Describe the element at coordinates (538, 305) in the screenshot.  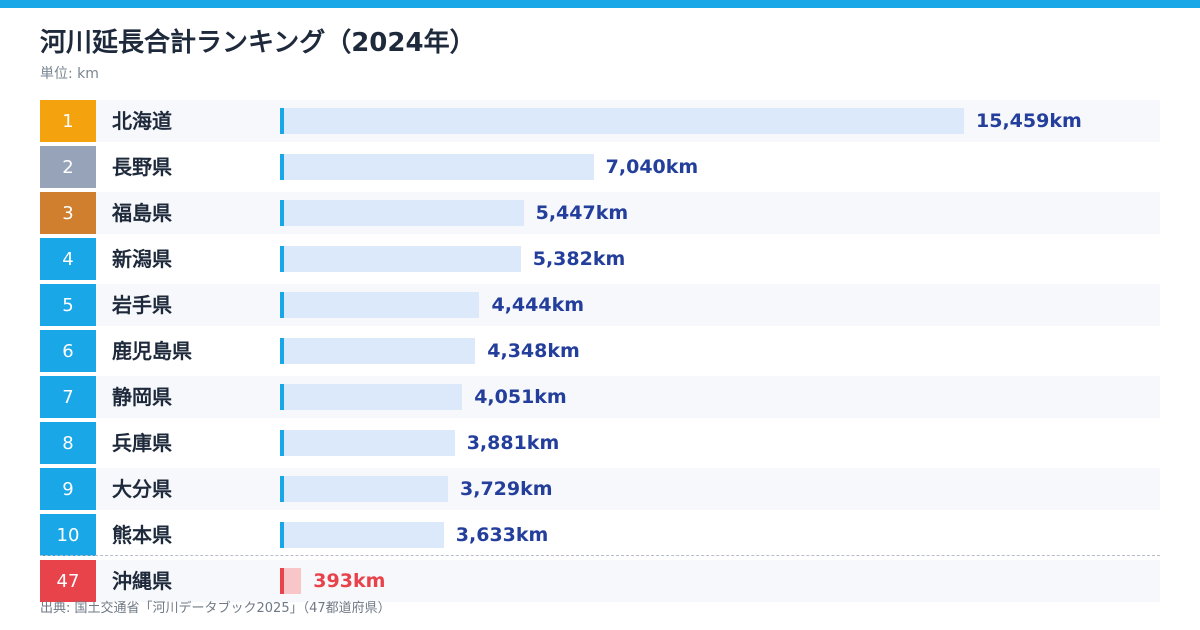
I see `value-label: 4,444km` at that location.